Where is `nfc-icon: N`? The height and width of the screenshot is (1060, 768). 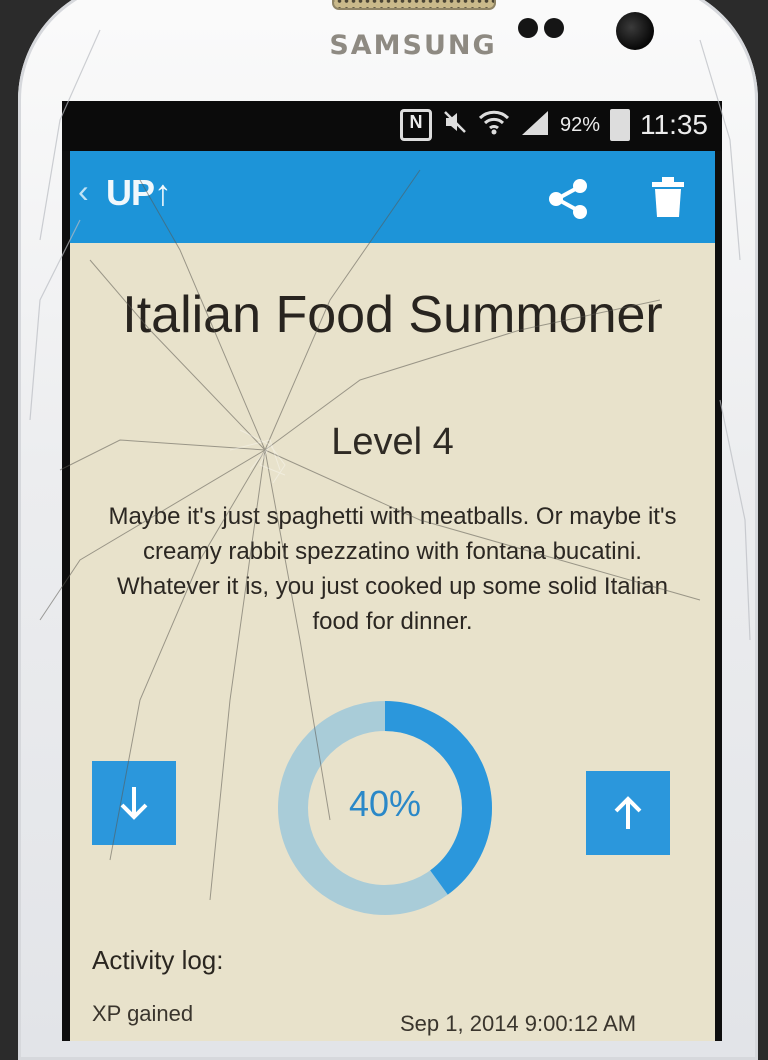
nfc-icon: N is located at coordinates (415, 125).